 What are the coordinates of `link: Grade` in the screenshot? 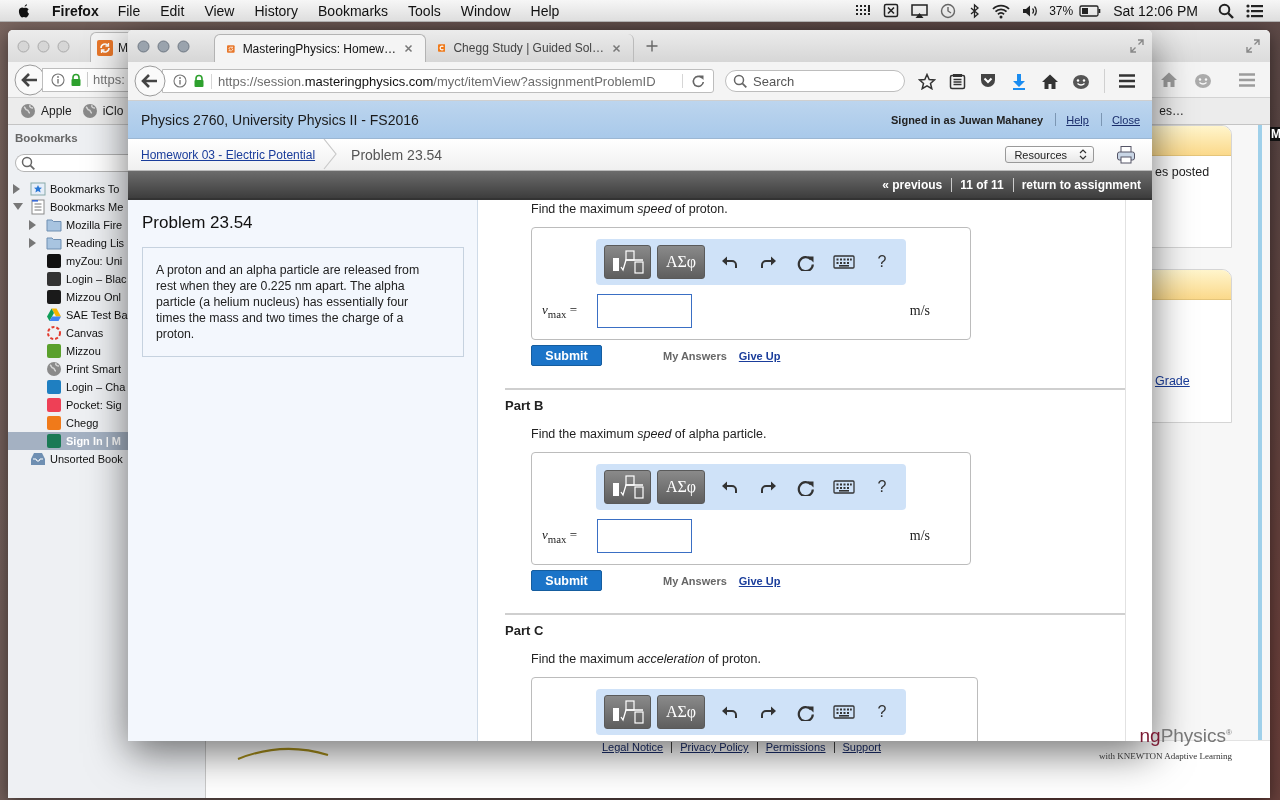 It's located at (1191, 381).